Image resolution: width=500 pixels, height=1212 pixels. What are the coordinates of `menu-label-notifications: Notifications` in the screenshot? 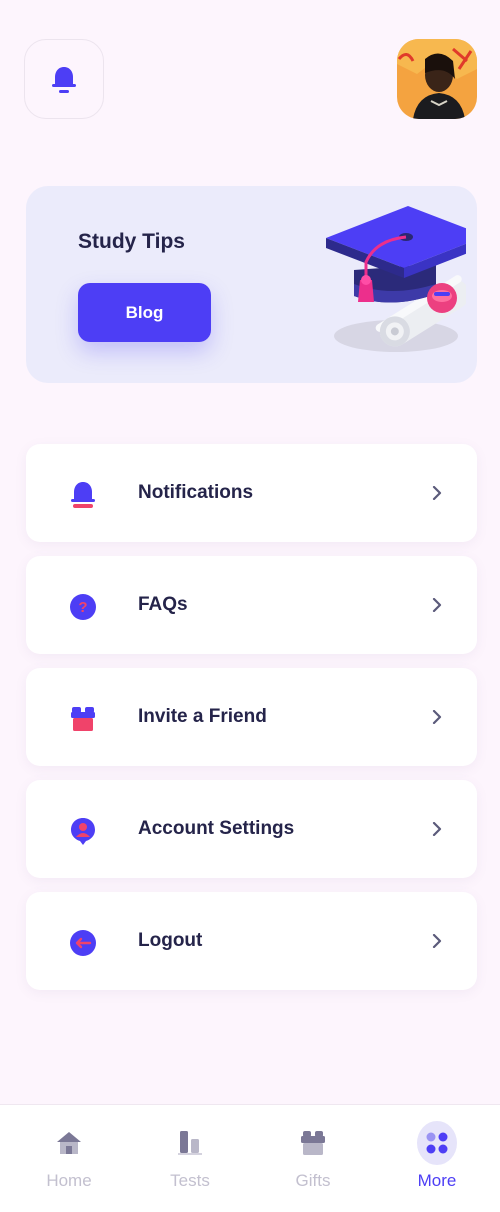 It's located at (196, 492).